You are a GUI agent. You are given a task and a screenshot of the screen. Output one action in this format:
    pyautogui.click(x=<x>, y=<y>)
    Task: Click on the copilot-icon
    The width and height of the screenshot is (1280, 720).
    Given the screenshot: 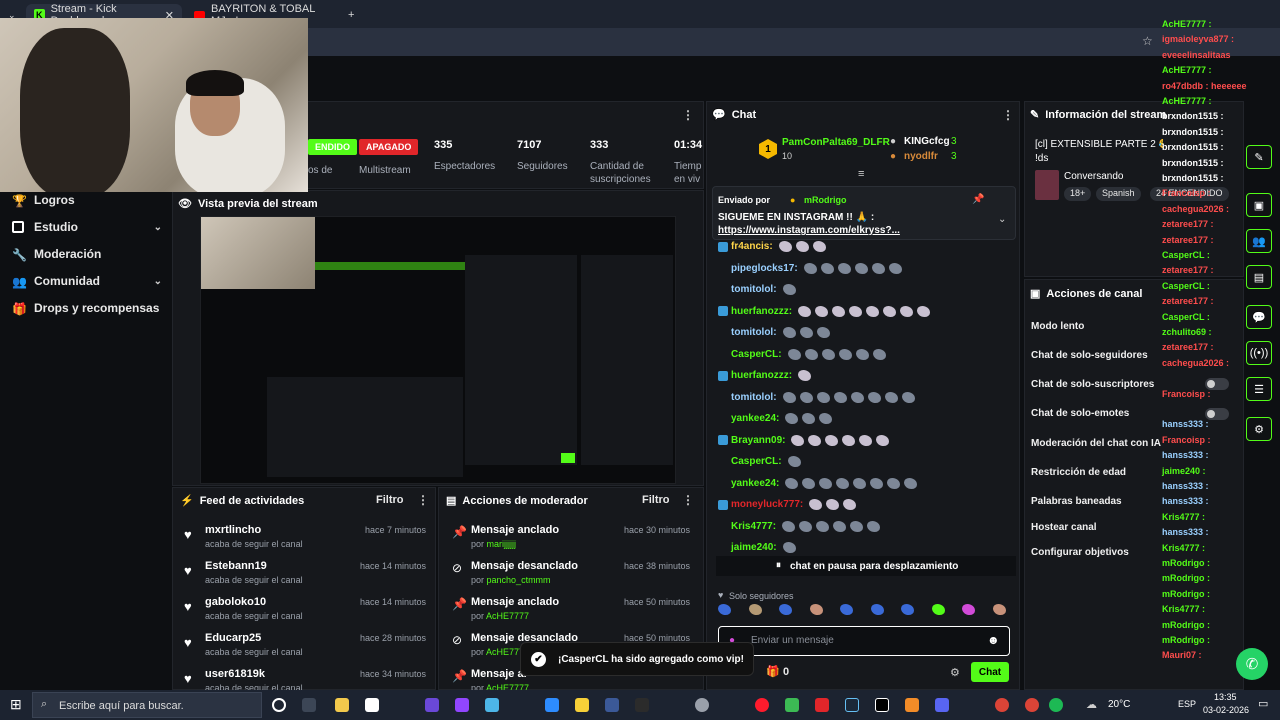 What is the action you would take?
    pyautogui.click(x=432, y=705)
    